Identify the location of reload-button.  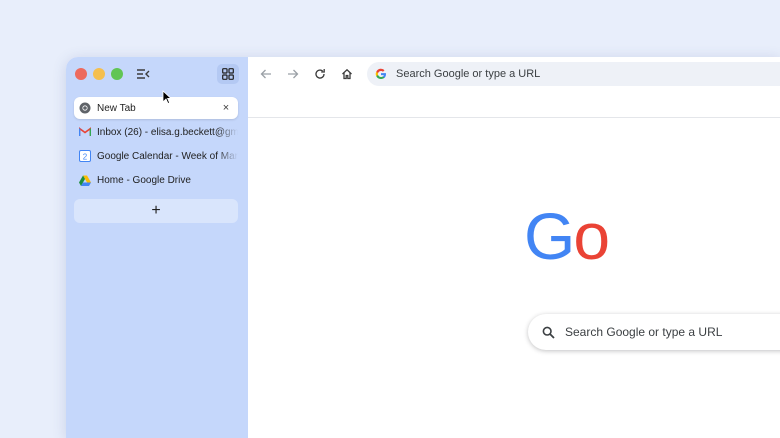
(320, 74).